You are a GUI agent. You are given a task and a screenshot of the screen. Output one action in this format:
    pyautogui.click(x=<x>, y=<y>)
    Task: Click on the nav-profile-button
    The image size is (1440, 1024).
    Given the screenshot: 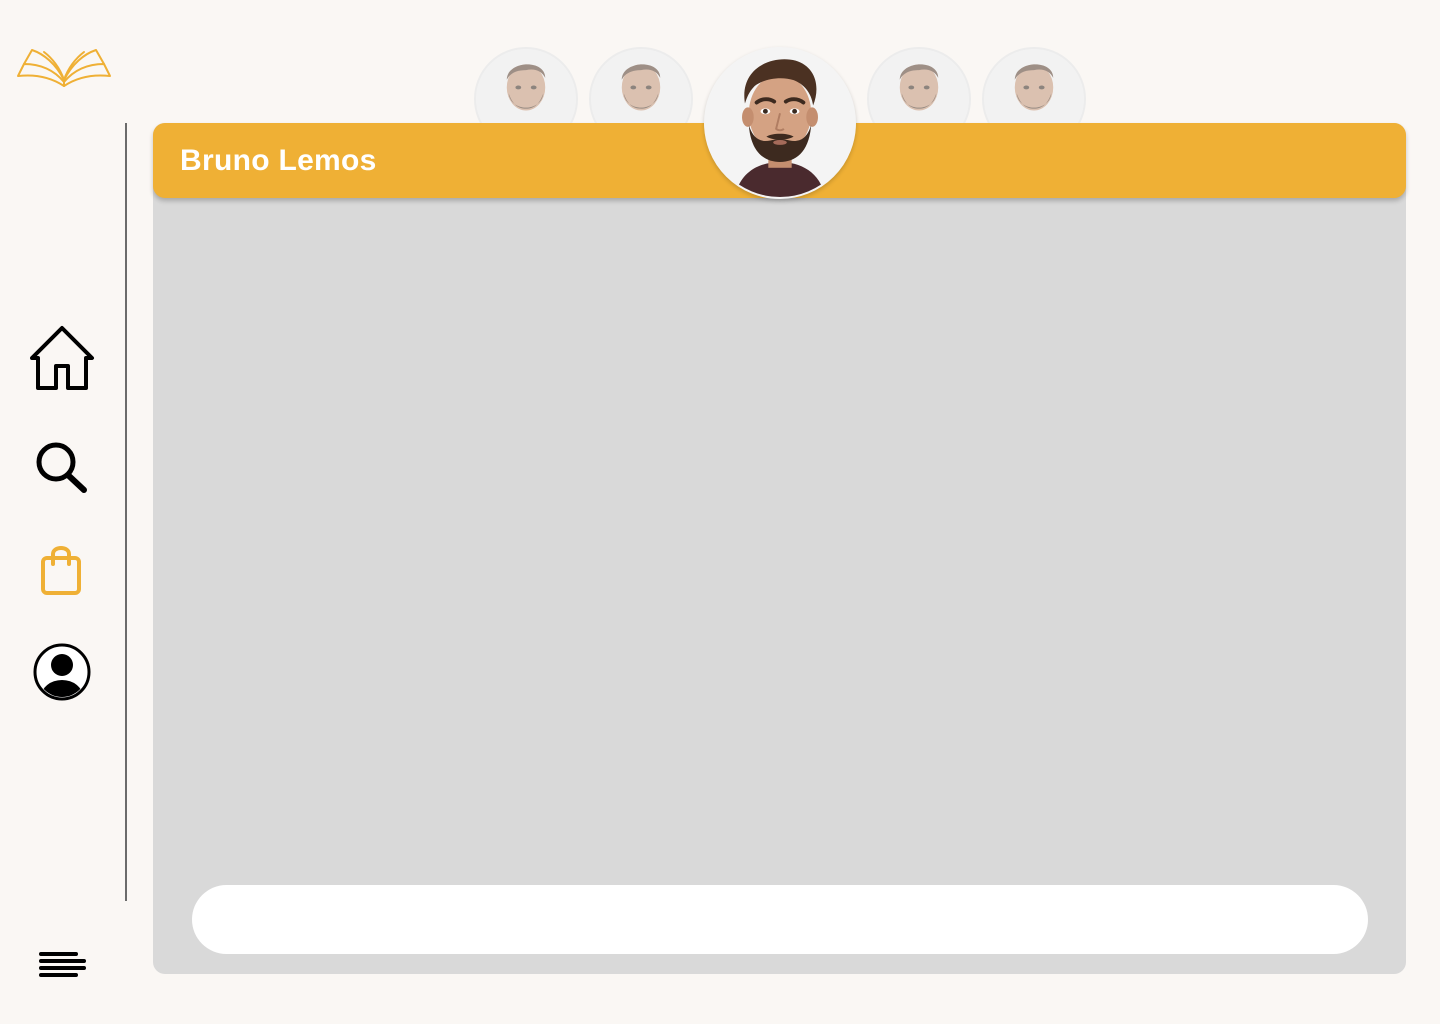 What is the action you would take?
    pyautogui.click(x=62, y=672)
    